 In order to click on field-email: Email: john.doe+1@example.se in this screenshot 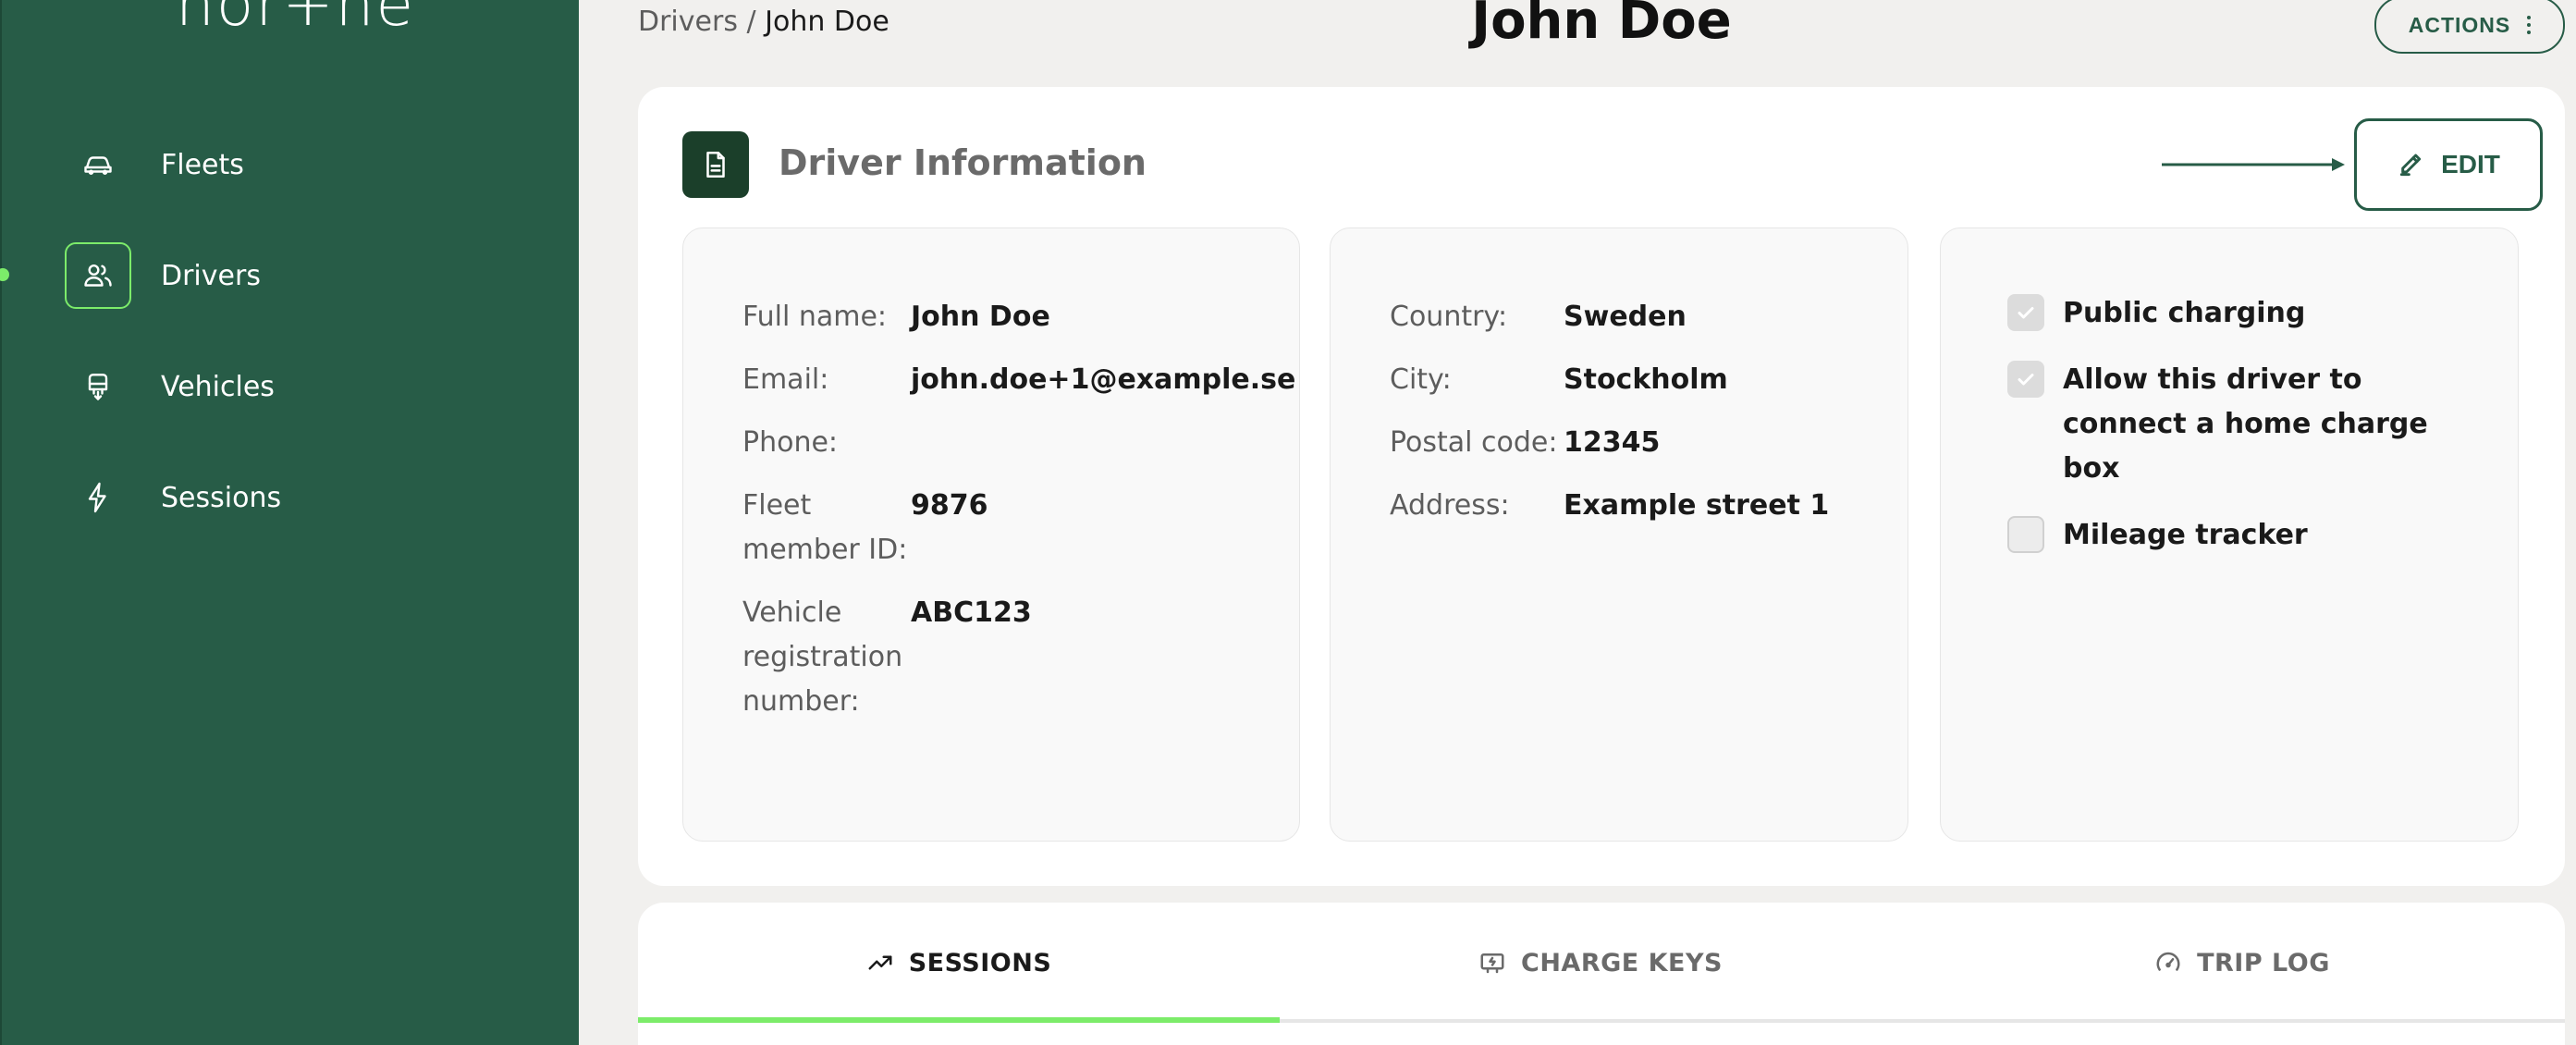, I will do `click(1018, 380)`.